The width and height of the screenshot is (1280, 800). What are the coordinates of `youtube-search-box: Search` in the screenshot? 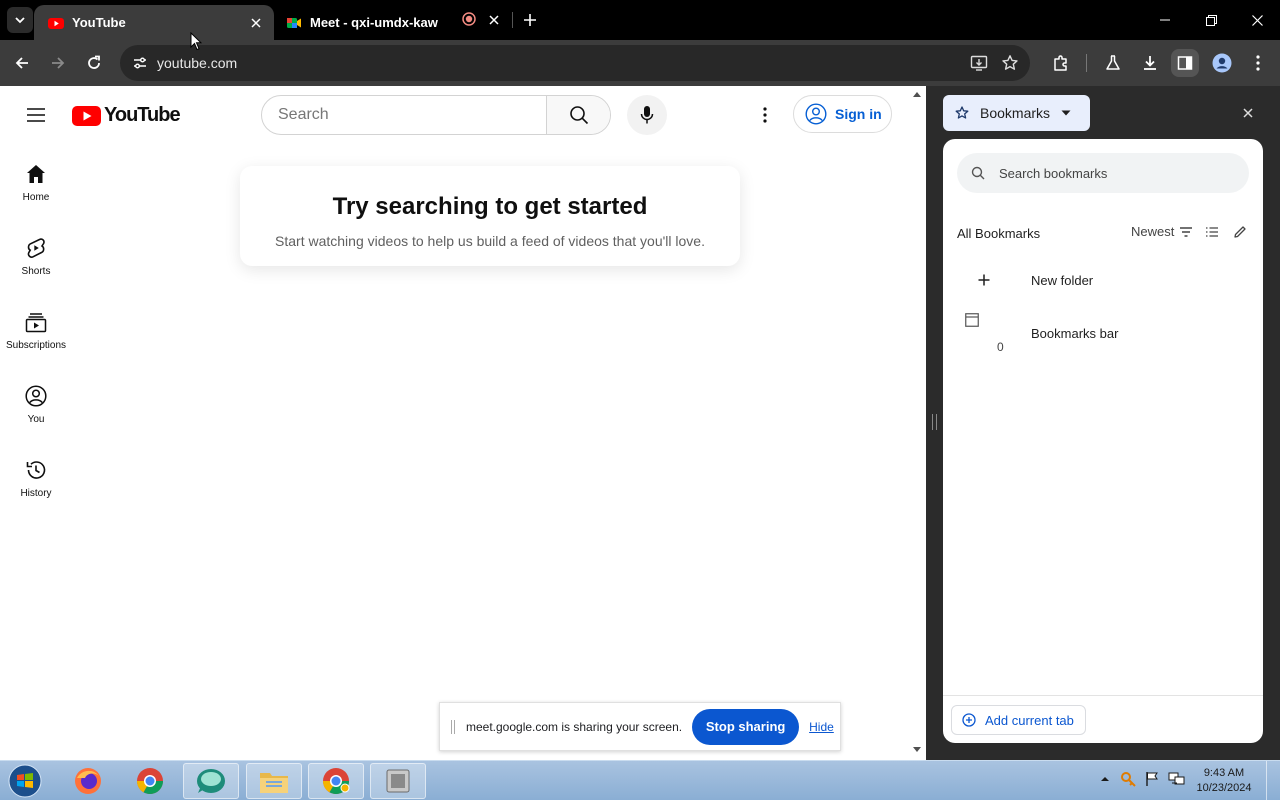 It's located at (436, 115).